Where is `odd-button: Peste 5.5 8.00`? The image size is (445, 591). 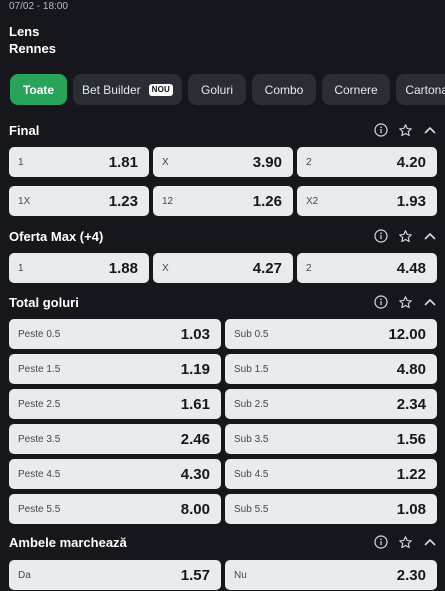
odd-button: Peste 5.5 8.00 is located at coordinates (115, 509).